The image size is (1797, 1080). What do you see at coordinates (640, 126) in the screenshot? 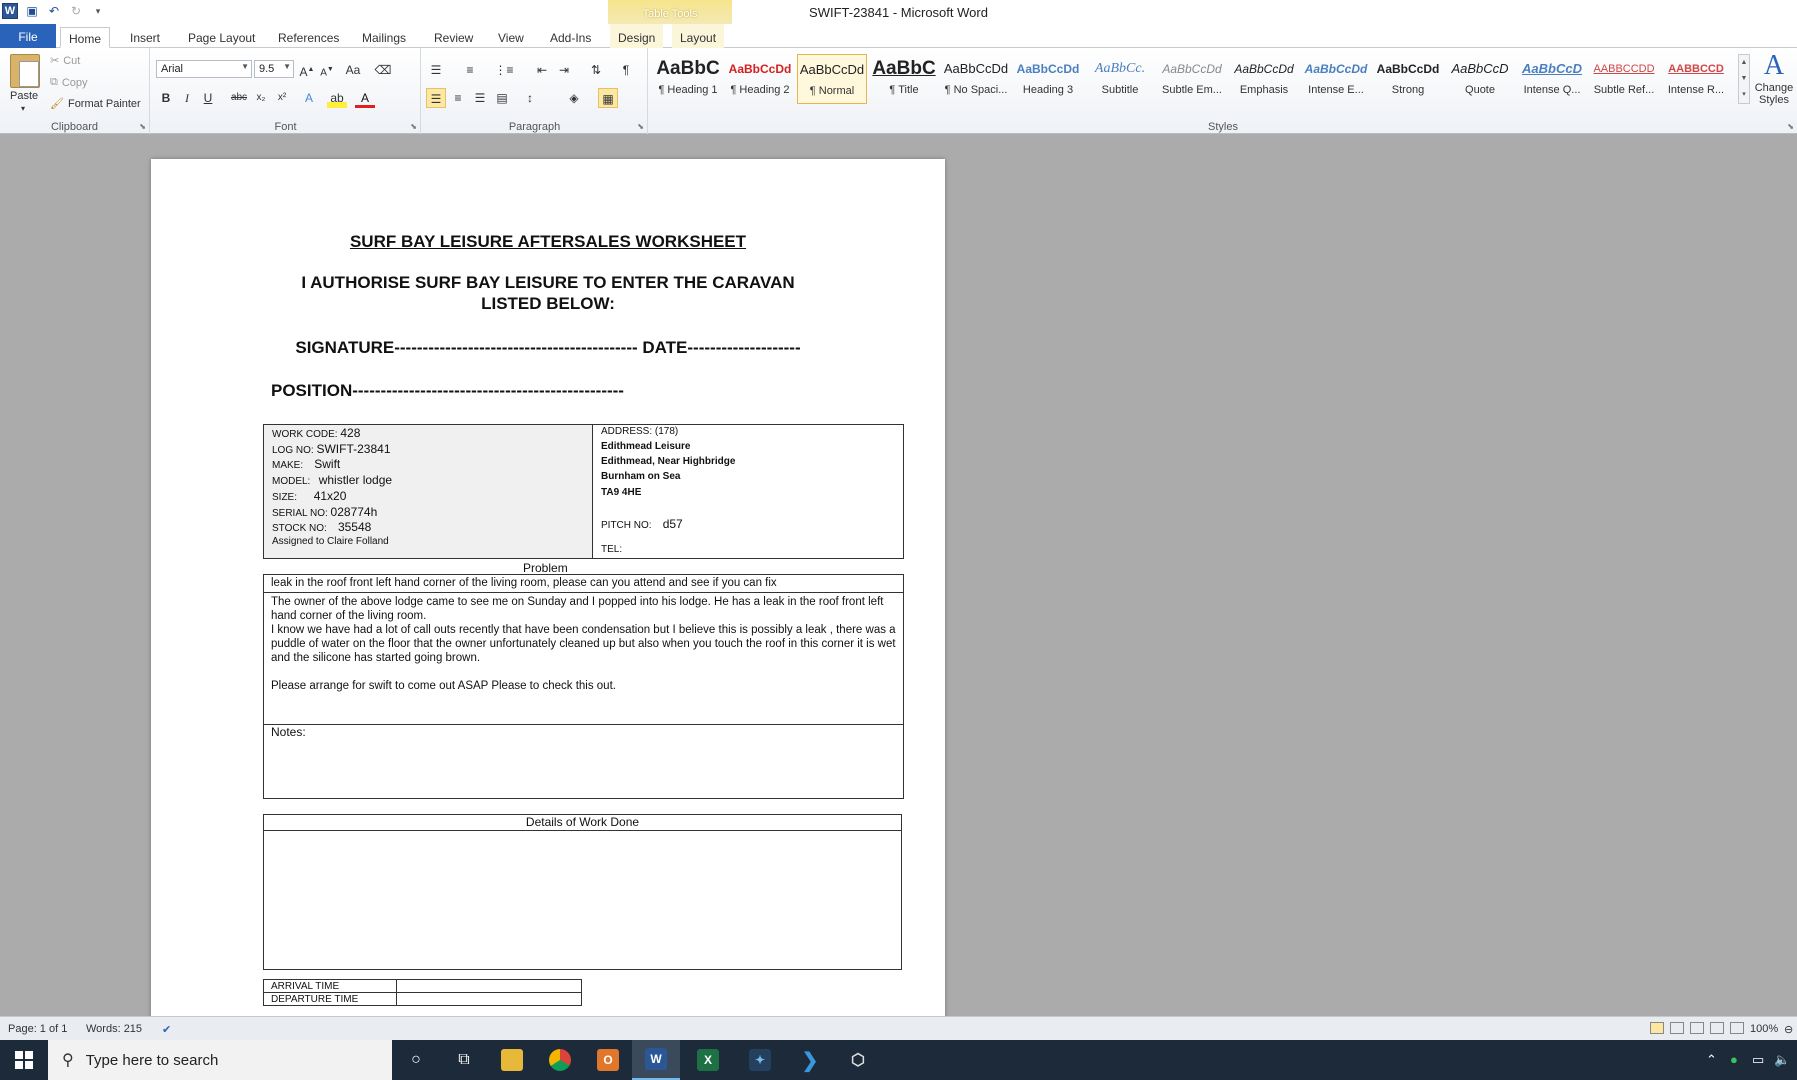
I see `paragraph-launcher-icon: ⬊` at bounding box center [640, 126].